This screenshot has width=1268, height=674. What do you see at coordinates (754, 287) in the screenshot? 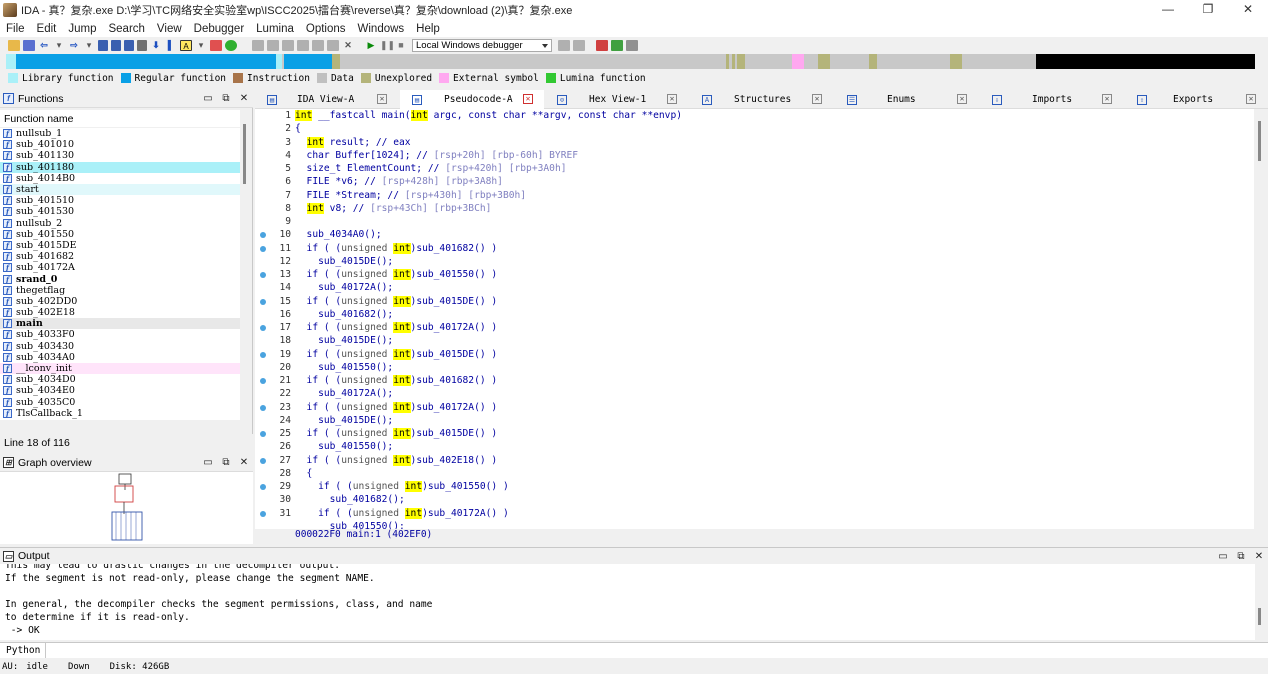
I see `code-line: 14 sub_40172A();` at bounding box center [754, 287].